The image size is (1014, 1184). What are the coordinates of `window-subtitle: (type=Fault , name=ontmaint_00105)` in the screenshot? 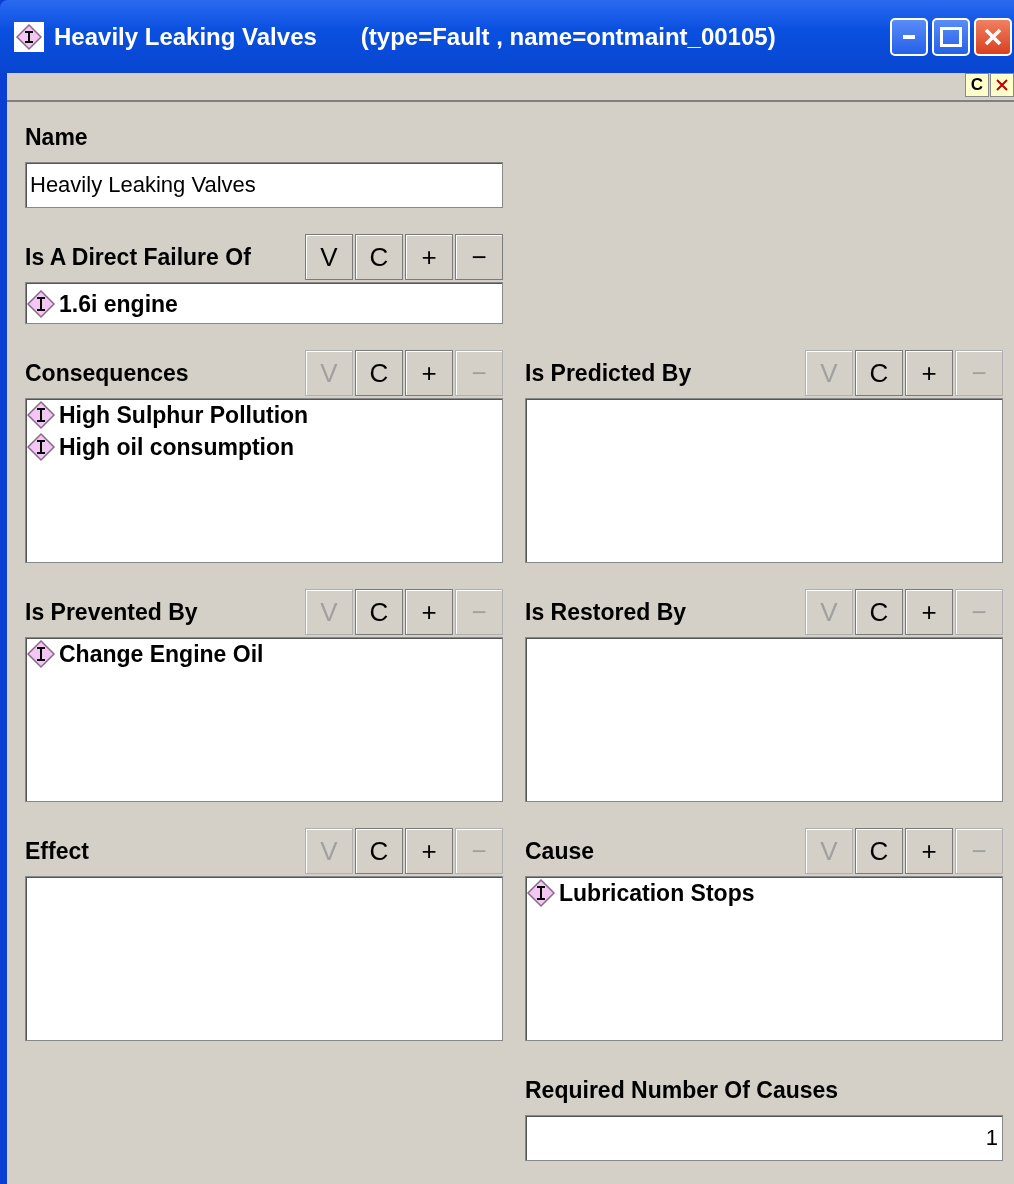 It's located at (568, 36).